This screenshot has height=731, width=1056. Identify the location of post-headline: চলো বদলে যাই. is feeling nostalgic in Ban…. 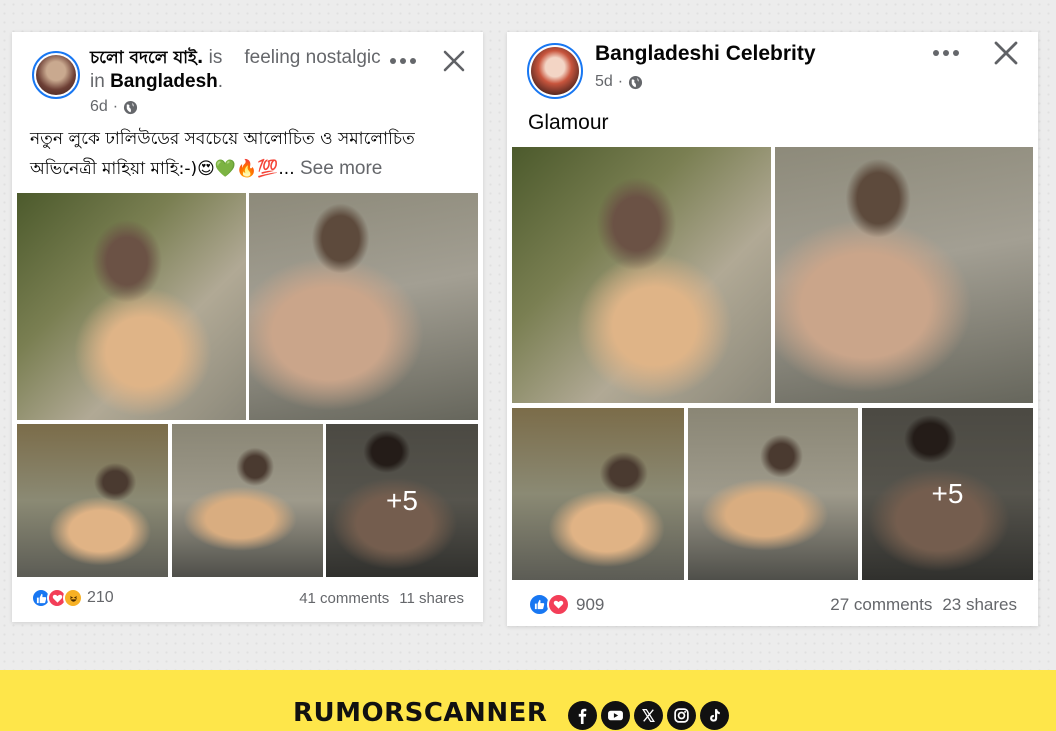
(240, 70).